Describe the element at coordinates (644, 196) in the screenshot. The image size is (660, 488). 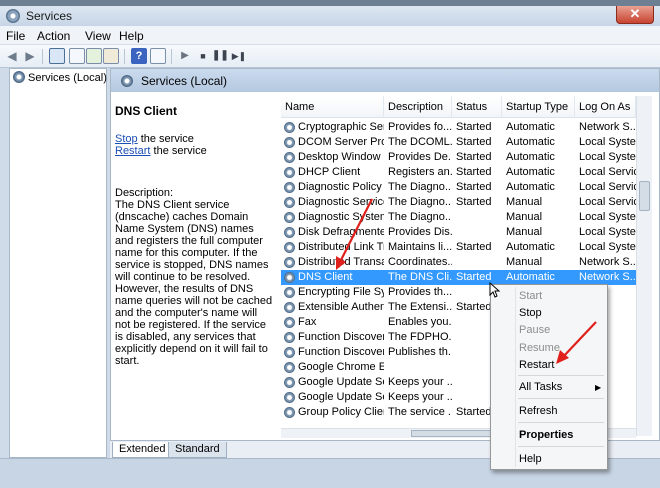
I see `vertical-scroll-thumb` at that location.